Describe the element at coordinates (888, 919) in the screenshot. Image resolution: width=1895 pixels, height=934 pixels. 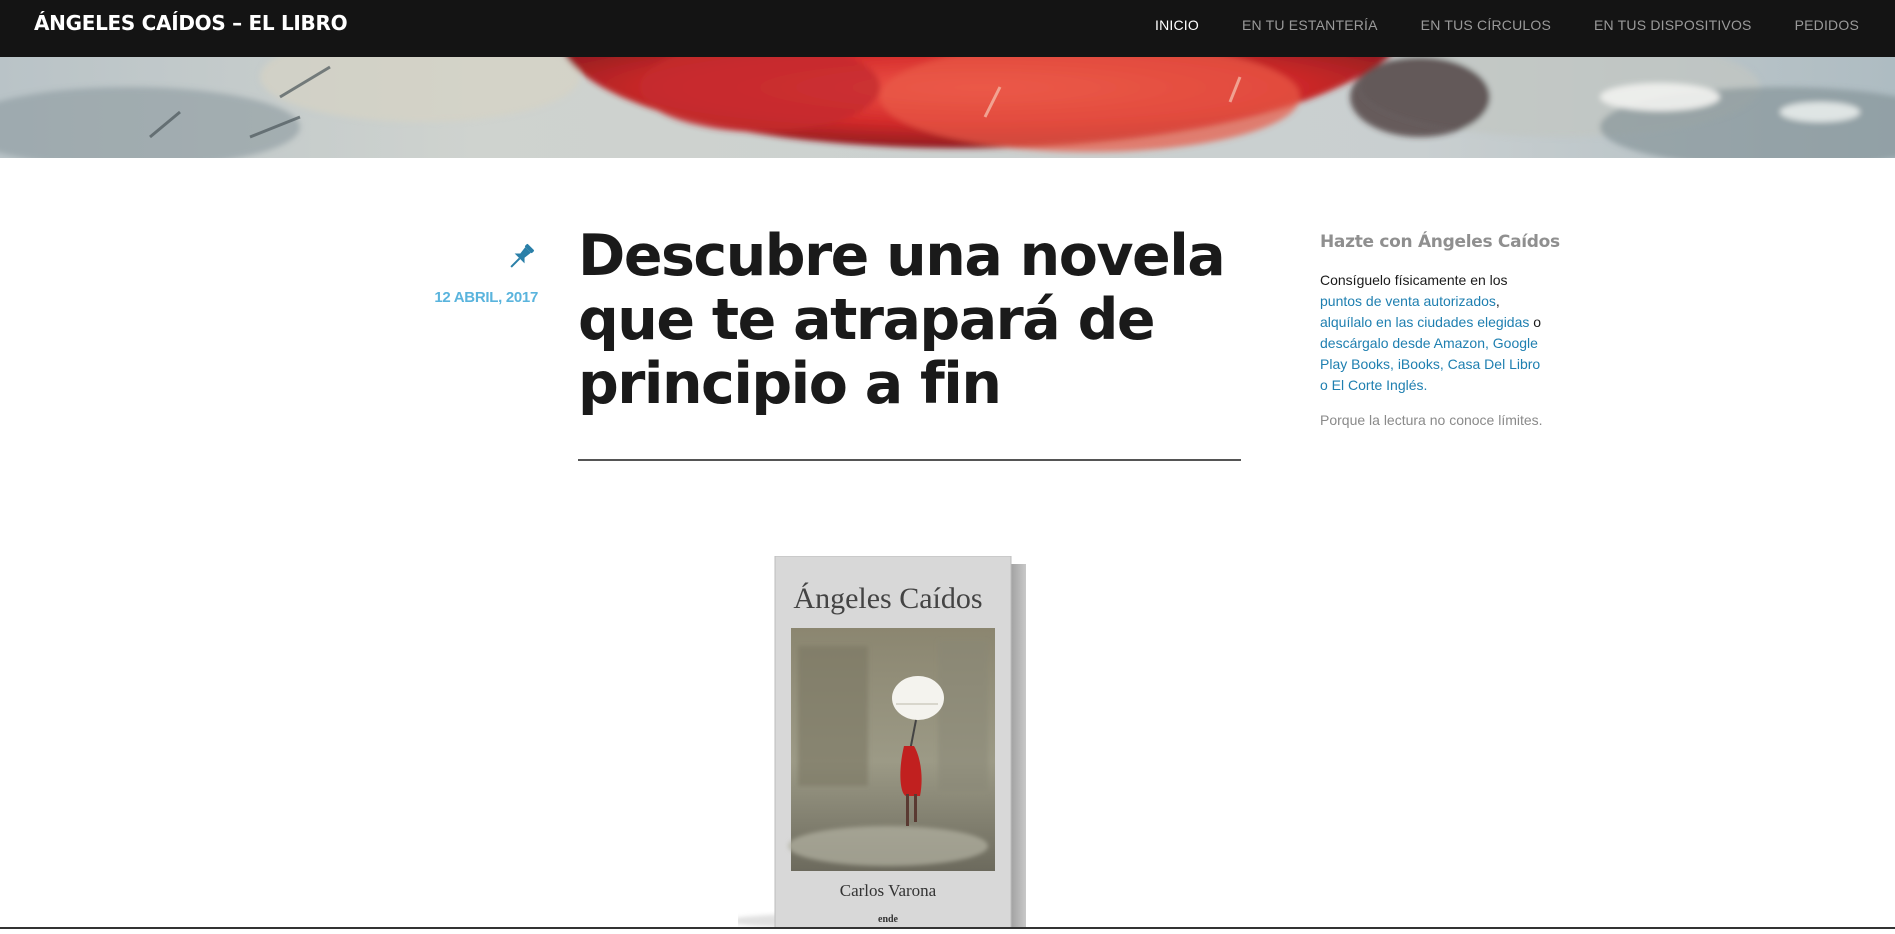
I see `book-cover-publisher: ende` at that location.